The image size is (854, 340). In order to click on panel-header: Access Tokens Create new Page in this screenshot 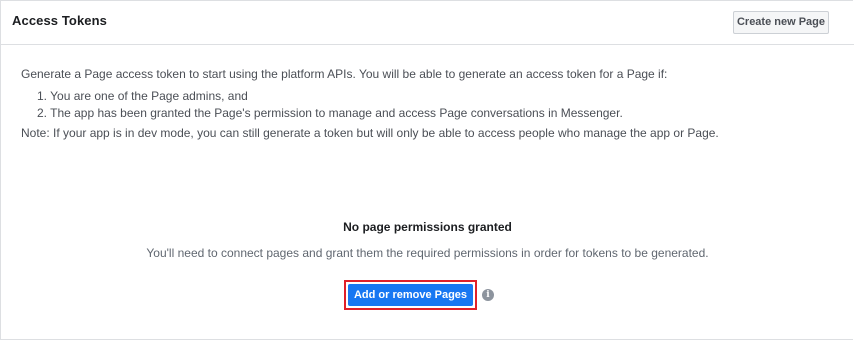, I will do `click(427, 23)`.